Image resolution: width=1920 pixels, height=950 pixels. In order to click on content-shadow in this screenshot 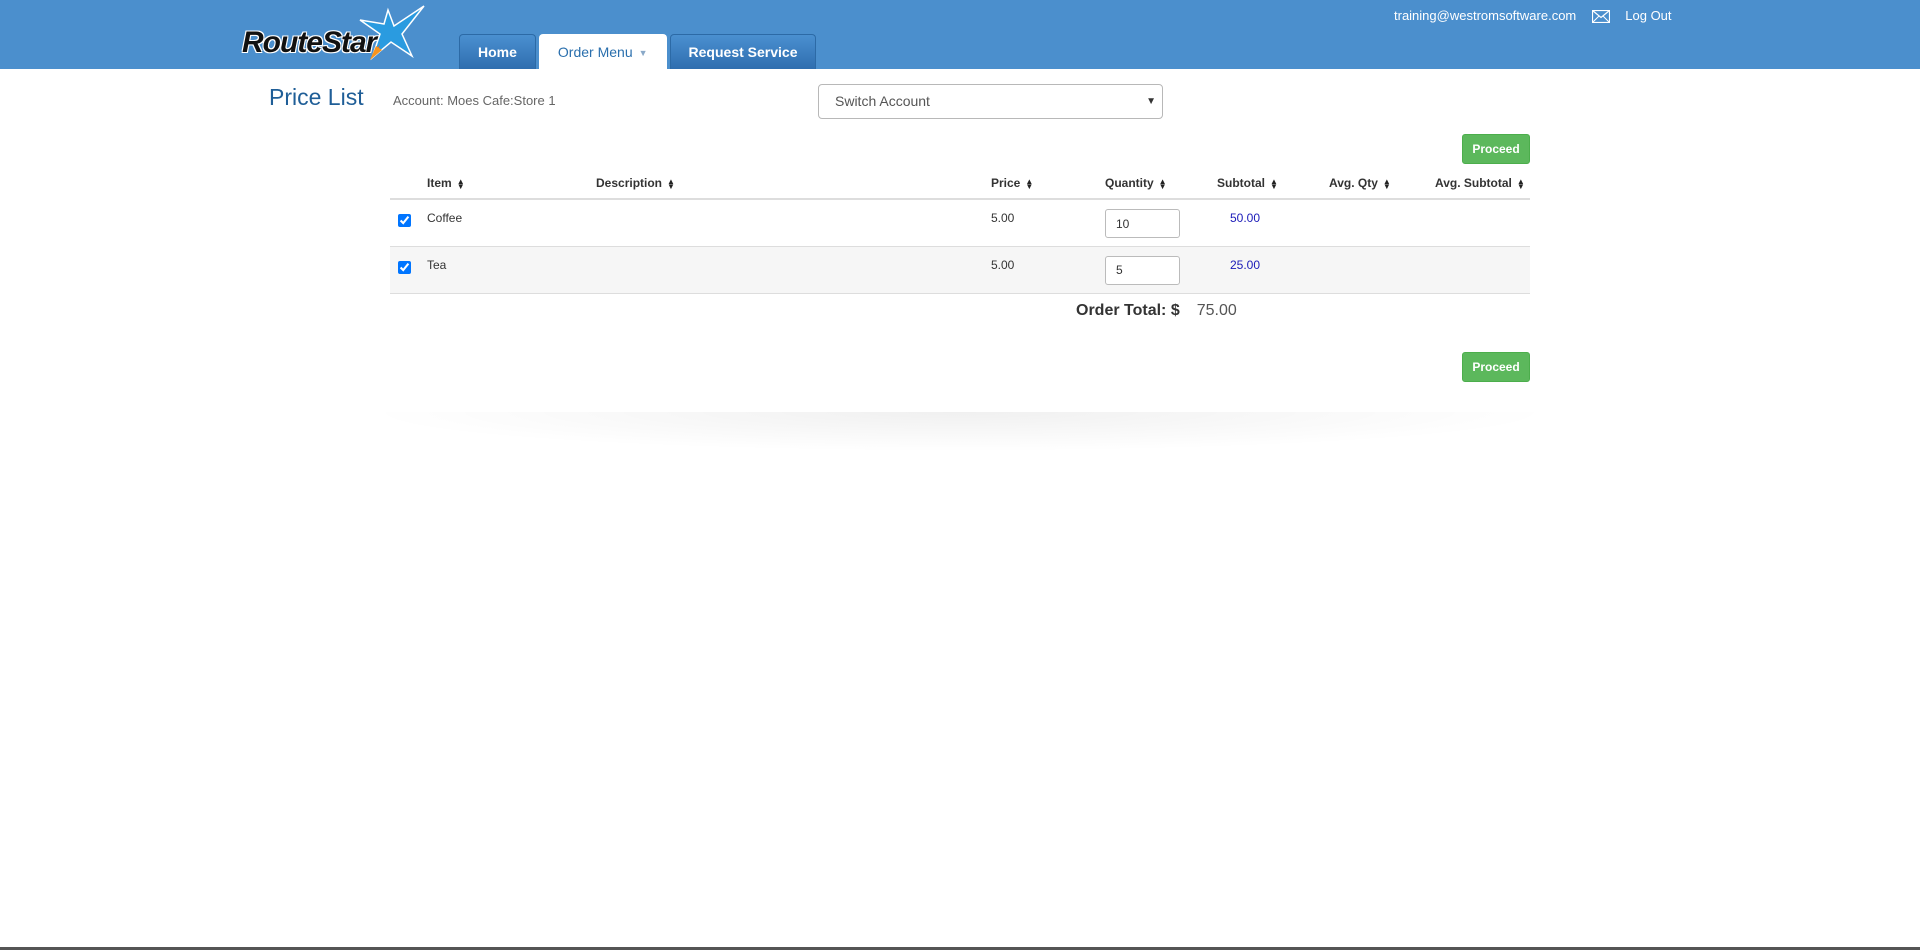, I will do `click(960, 432)`.